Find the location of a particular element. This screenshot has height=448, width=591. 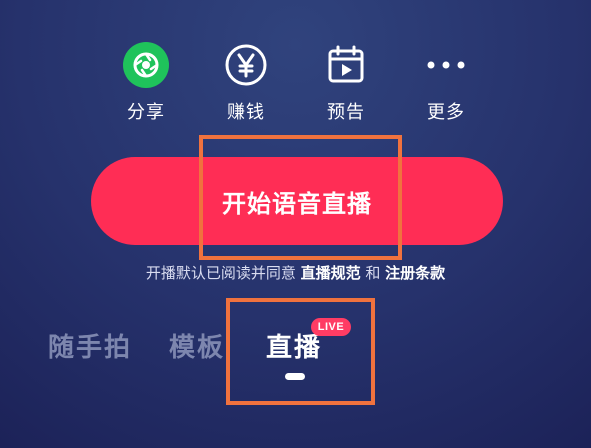

schedule-label: 预告 is located at coordinates (346, 112).